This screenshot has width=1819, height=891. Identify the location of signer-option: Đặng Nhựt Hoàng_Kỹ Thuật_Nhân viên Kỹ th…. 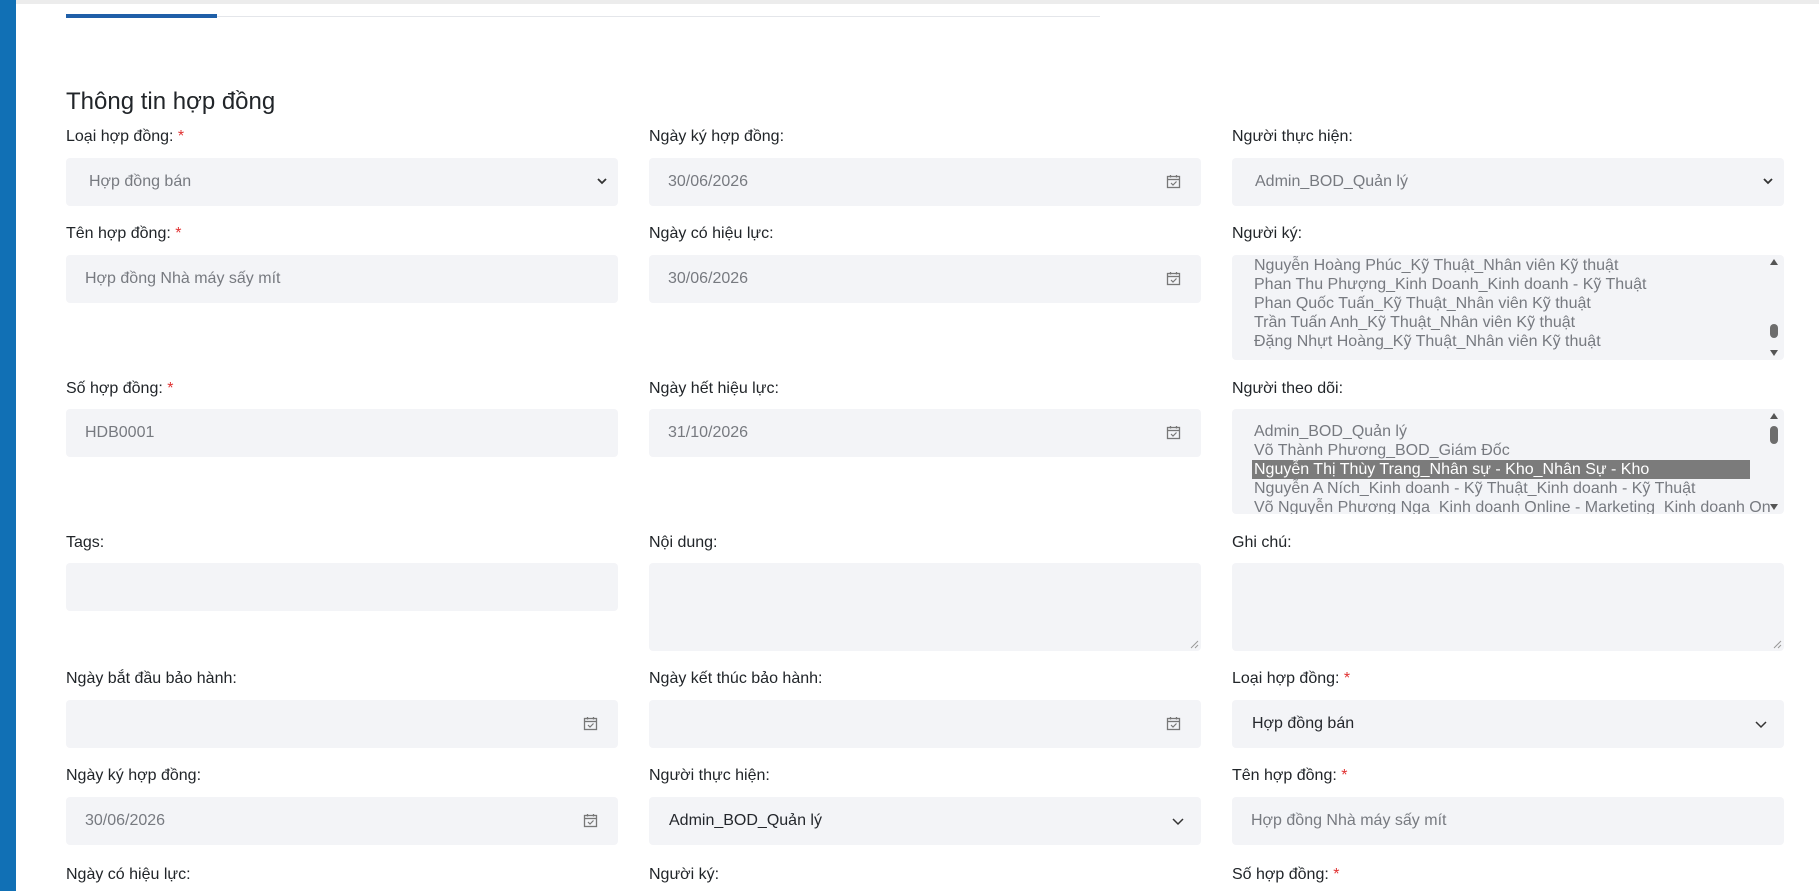
(1501, 341).